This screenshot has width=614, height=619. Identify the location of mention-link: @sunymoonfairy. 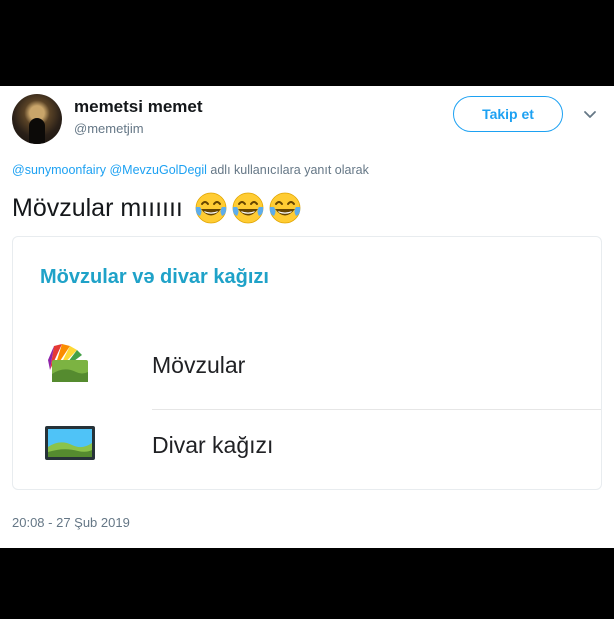
(59, 170).